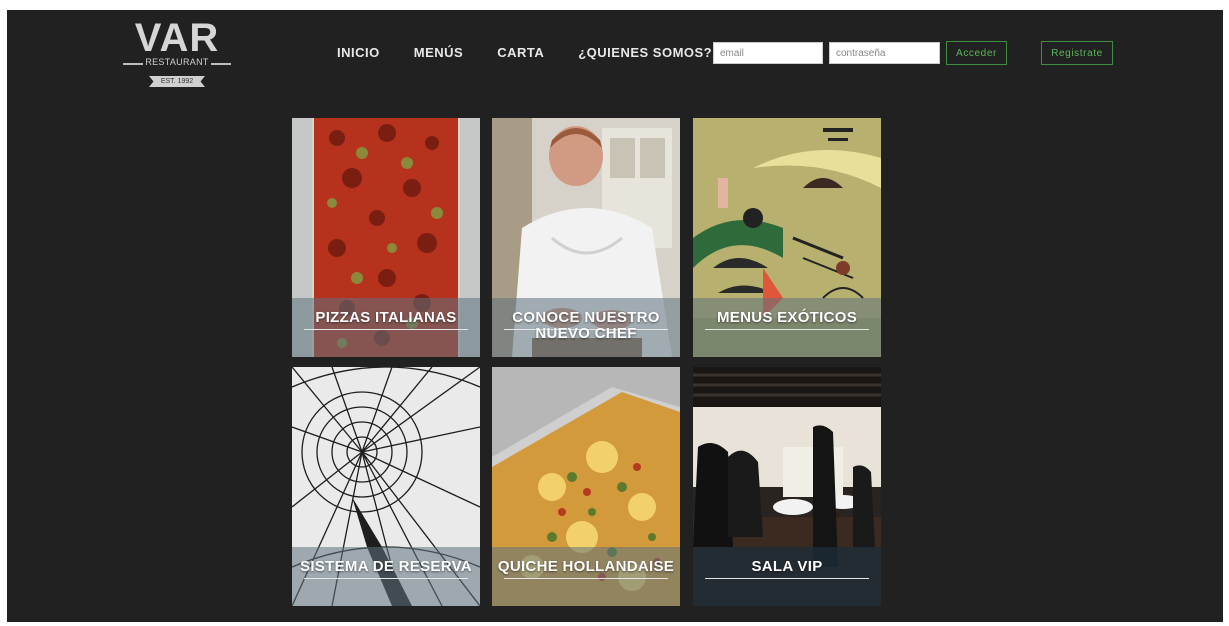 Image resolution: width=1229 pixels, height=626 pixels. I want to click on main-nav: INICIO MENÚS CARTA ¿QUIENES SOMOS?, so click(524, 52).